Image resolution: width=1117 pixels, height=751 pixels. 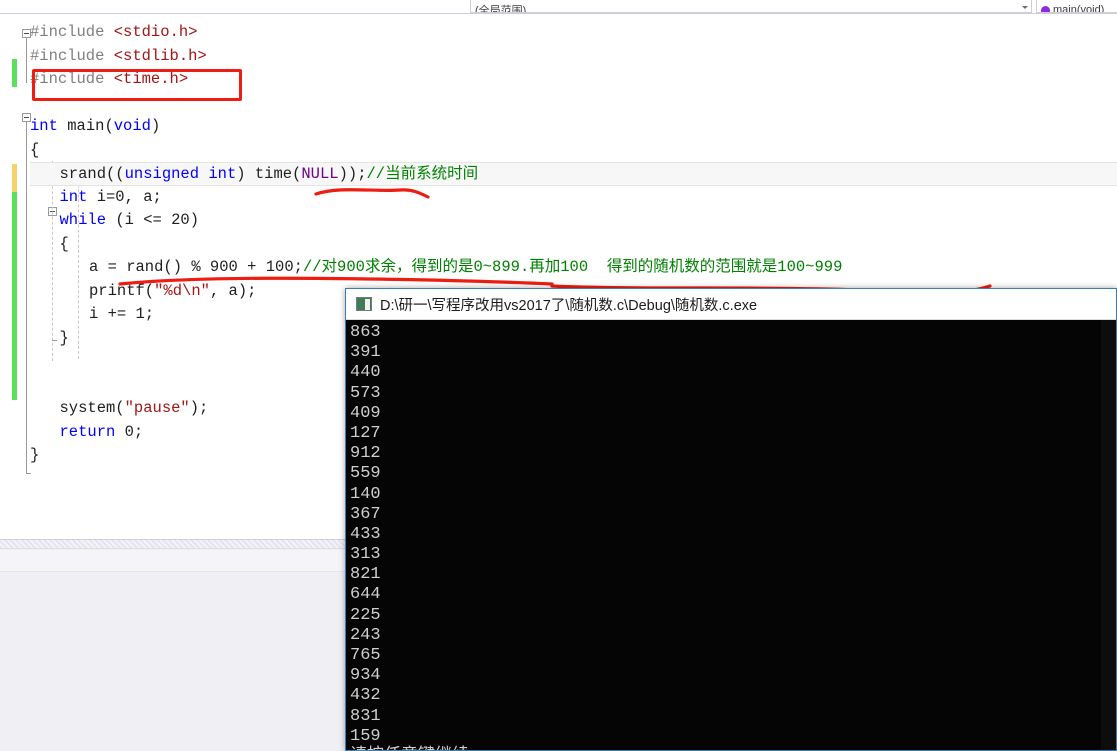 I want to click on console-output-line: 140, so click(x=365, y=494).